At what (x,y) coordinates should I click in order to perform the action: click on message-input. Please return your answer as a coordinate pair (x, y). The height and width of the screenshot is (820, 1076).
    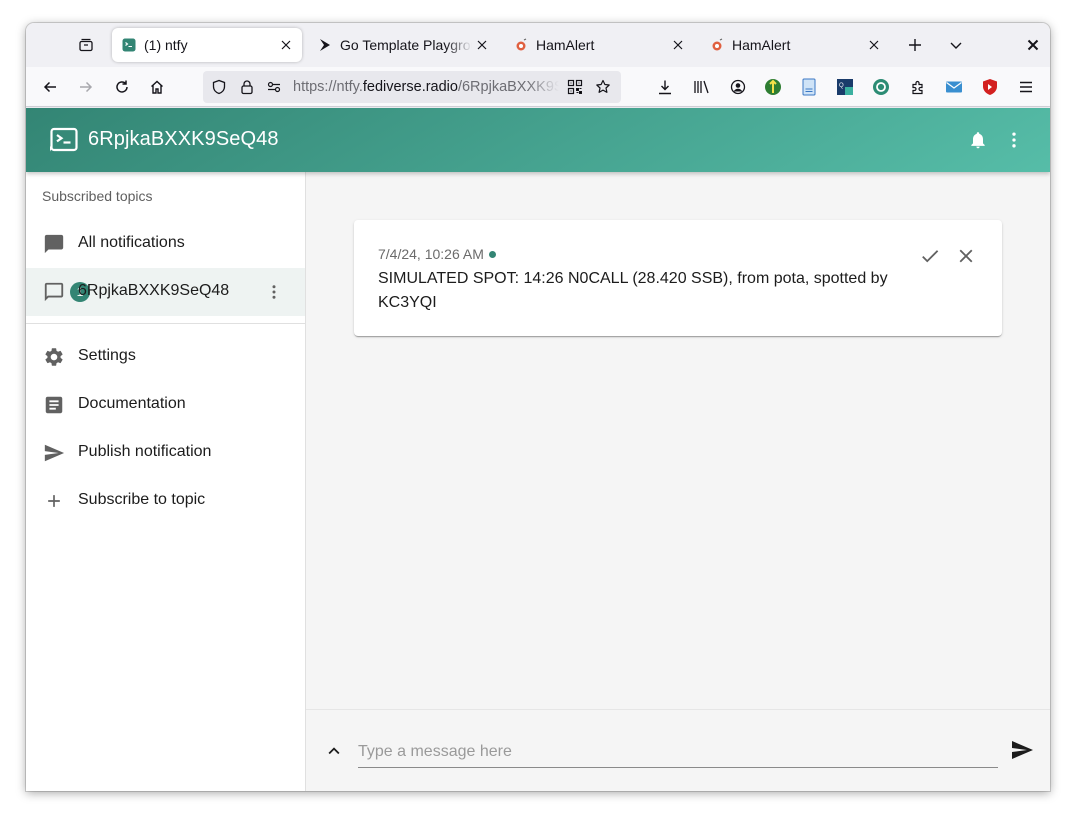
    Looking at the image, I should click on (678, 752).